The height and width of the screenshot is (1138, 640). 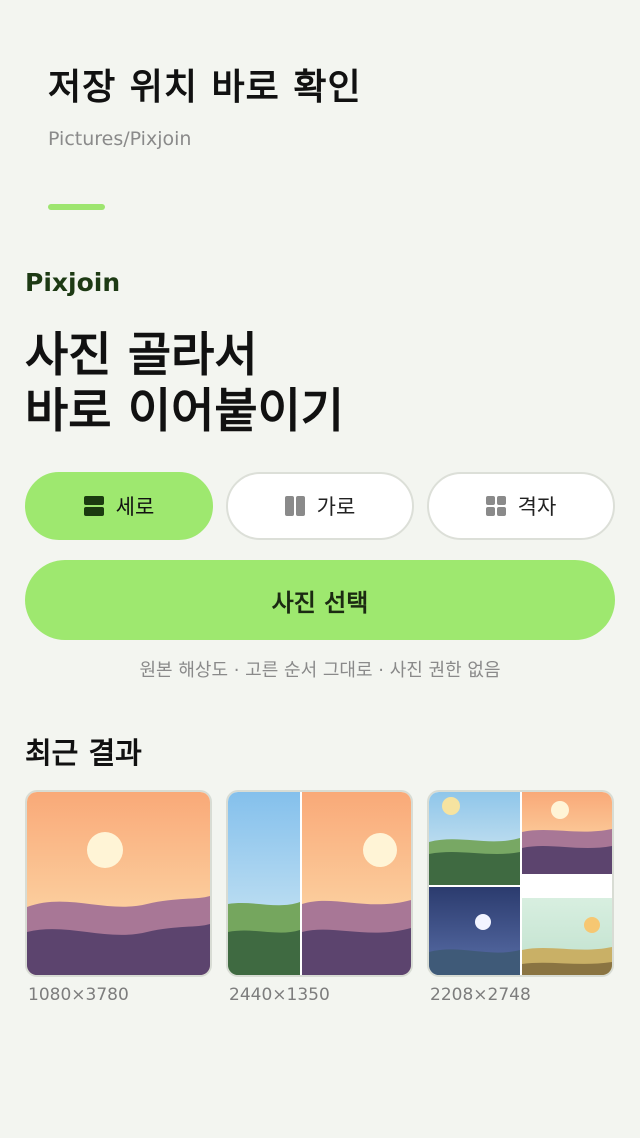 I want to click on result-thumbnail-grid, so click(x=520, y=883).